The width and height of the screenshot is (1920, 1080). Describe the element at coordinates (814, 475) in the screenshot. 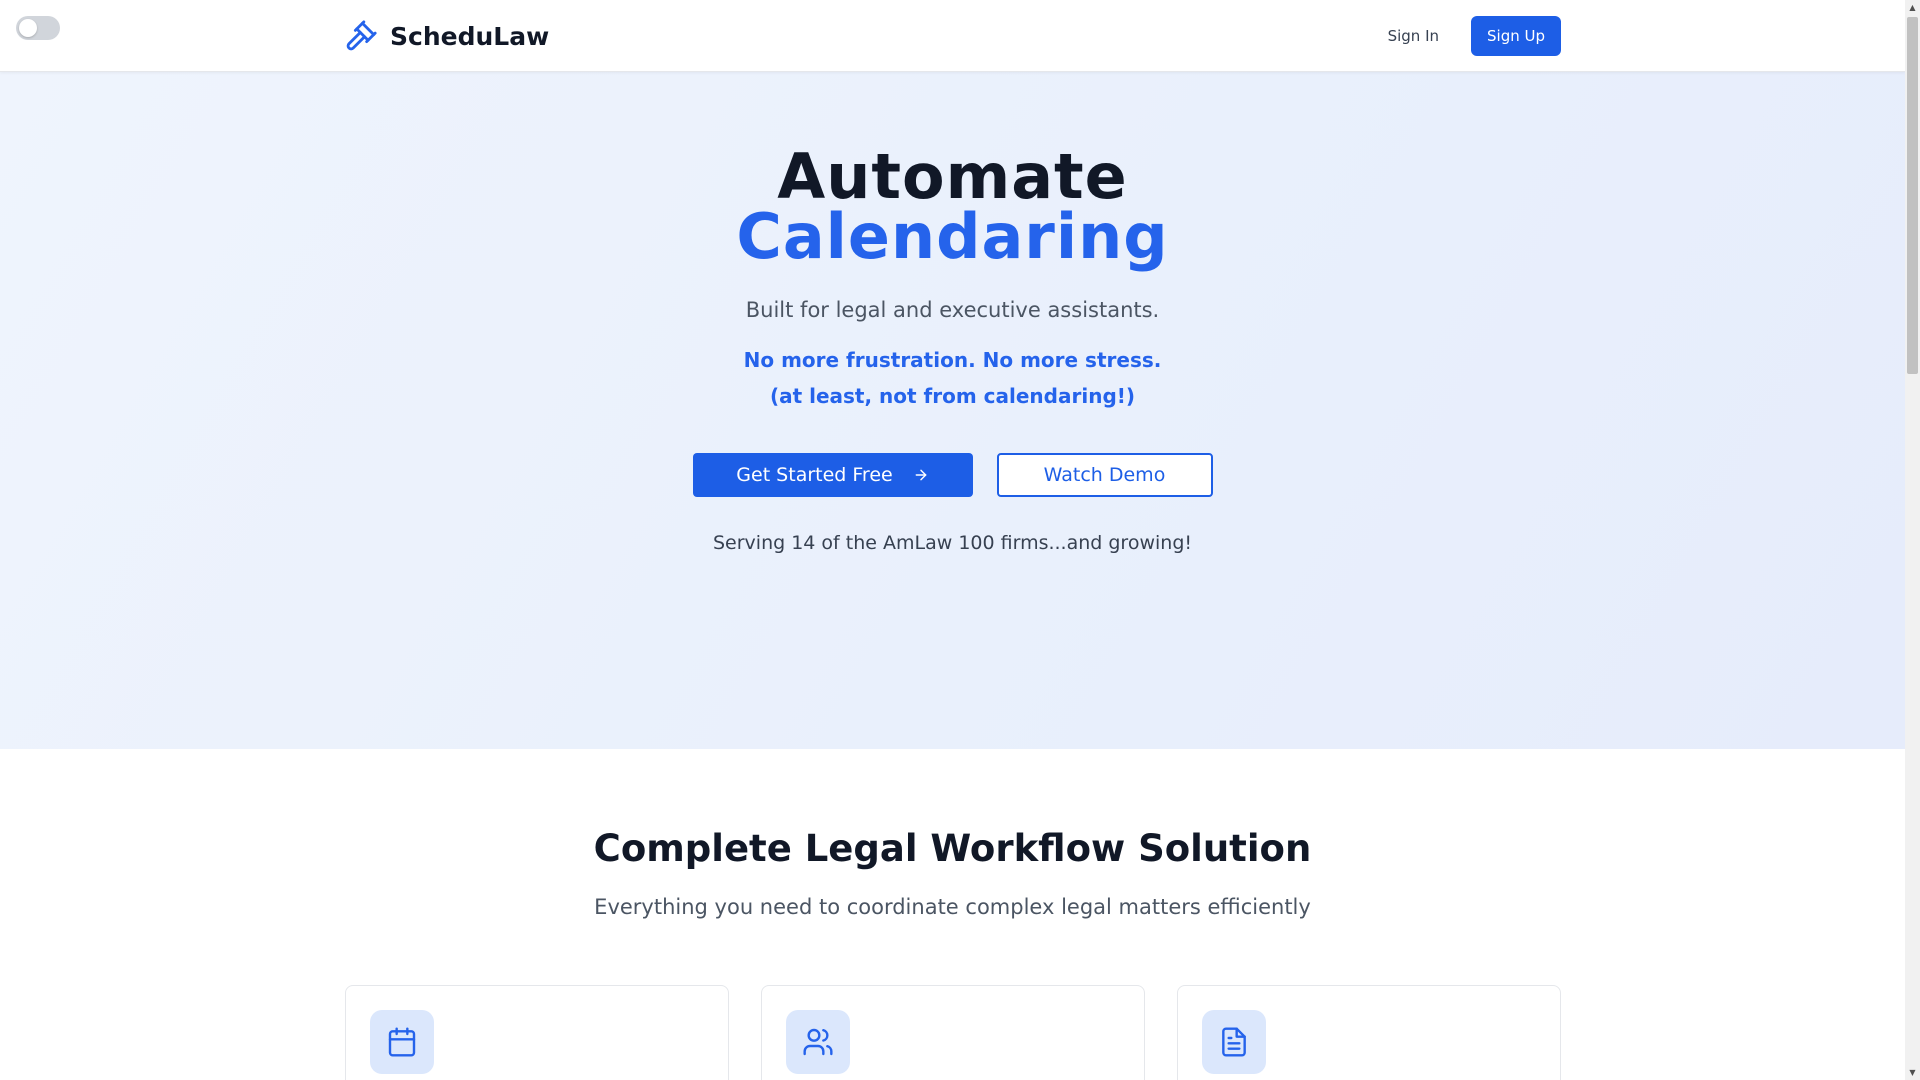

I see `get-started-label: Get Started Free` at that location.